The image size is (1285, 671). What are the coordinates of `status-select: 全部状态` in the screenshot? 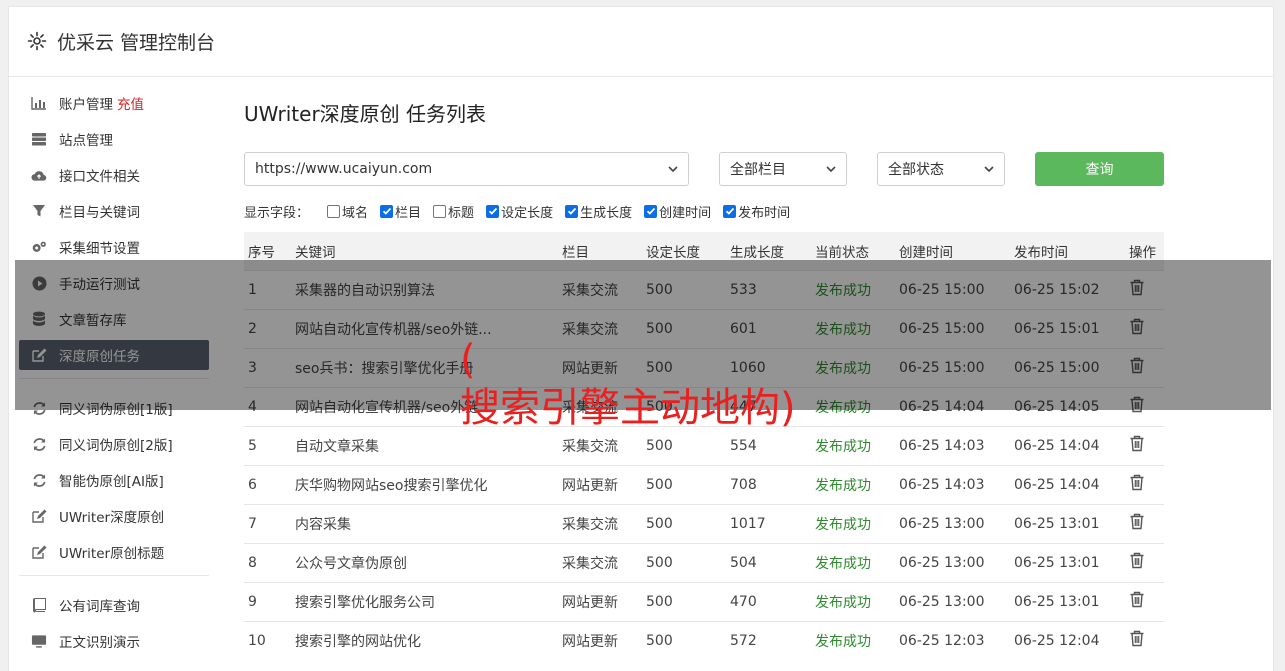 It's located at (941, 169).